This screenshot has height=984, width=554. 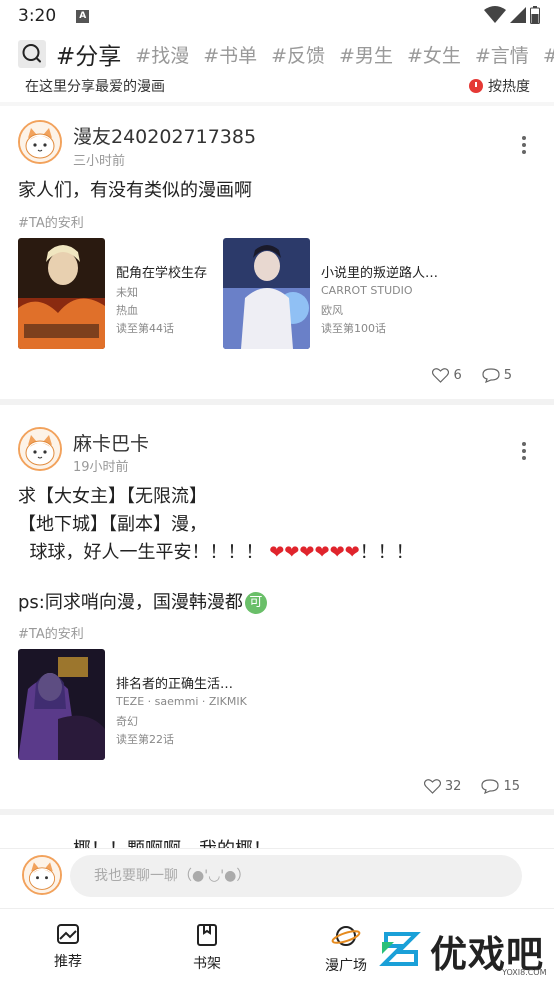 What do you see at coordinates (346, 966) in the screenshot?
I see `nav-label: 漫广场` at bounding box center [346, 966].